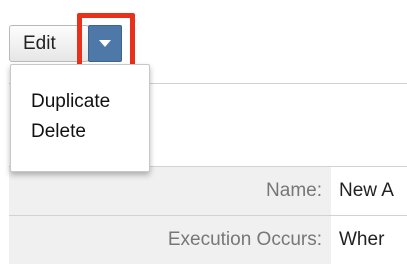 The height and width of the screenshot is (274, 407). I want to click on menu-item-delete: Delete, so click(80, 132).